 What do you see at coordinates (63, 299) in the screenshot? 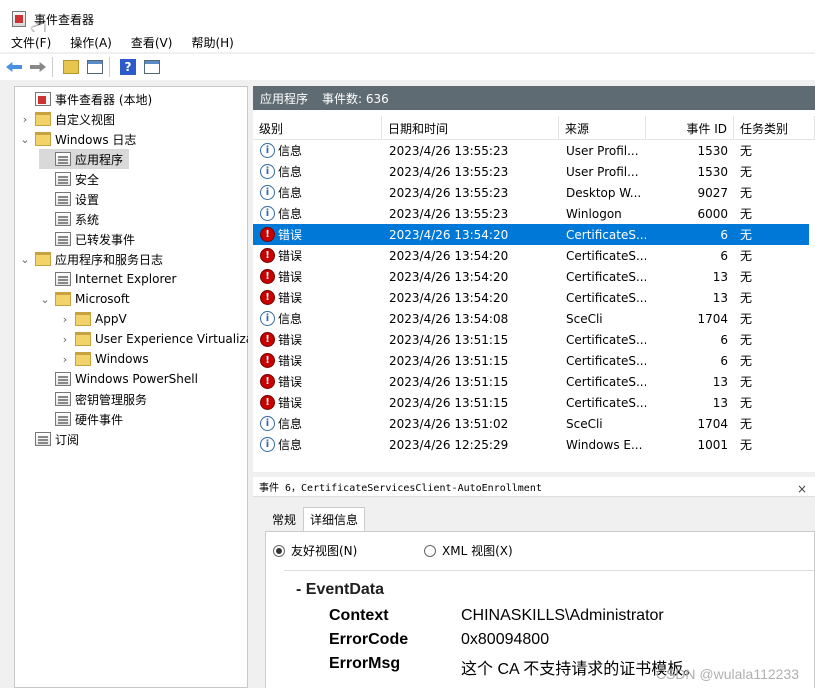
I see `folder-icon` at bounding box center [63, 299].